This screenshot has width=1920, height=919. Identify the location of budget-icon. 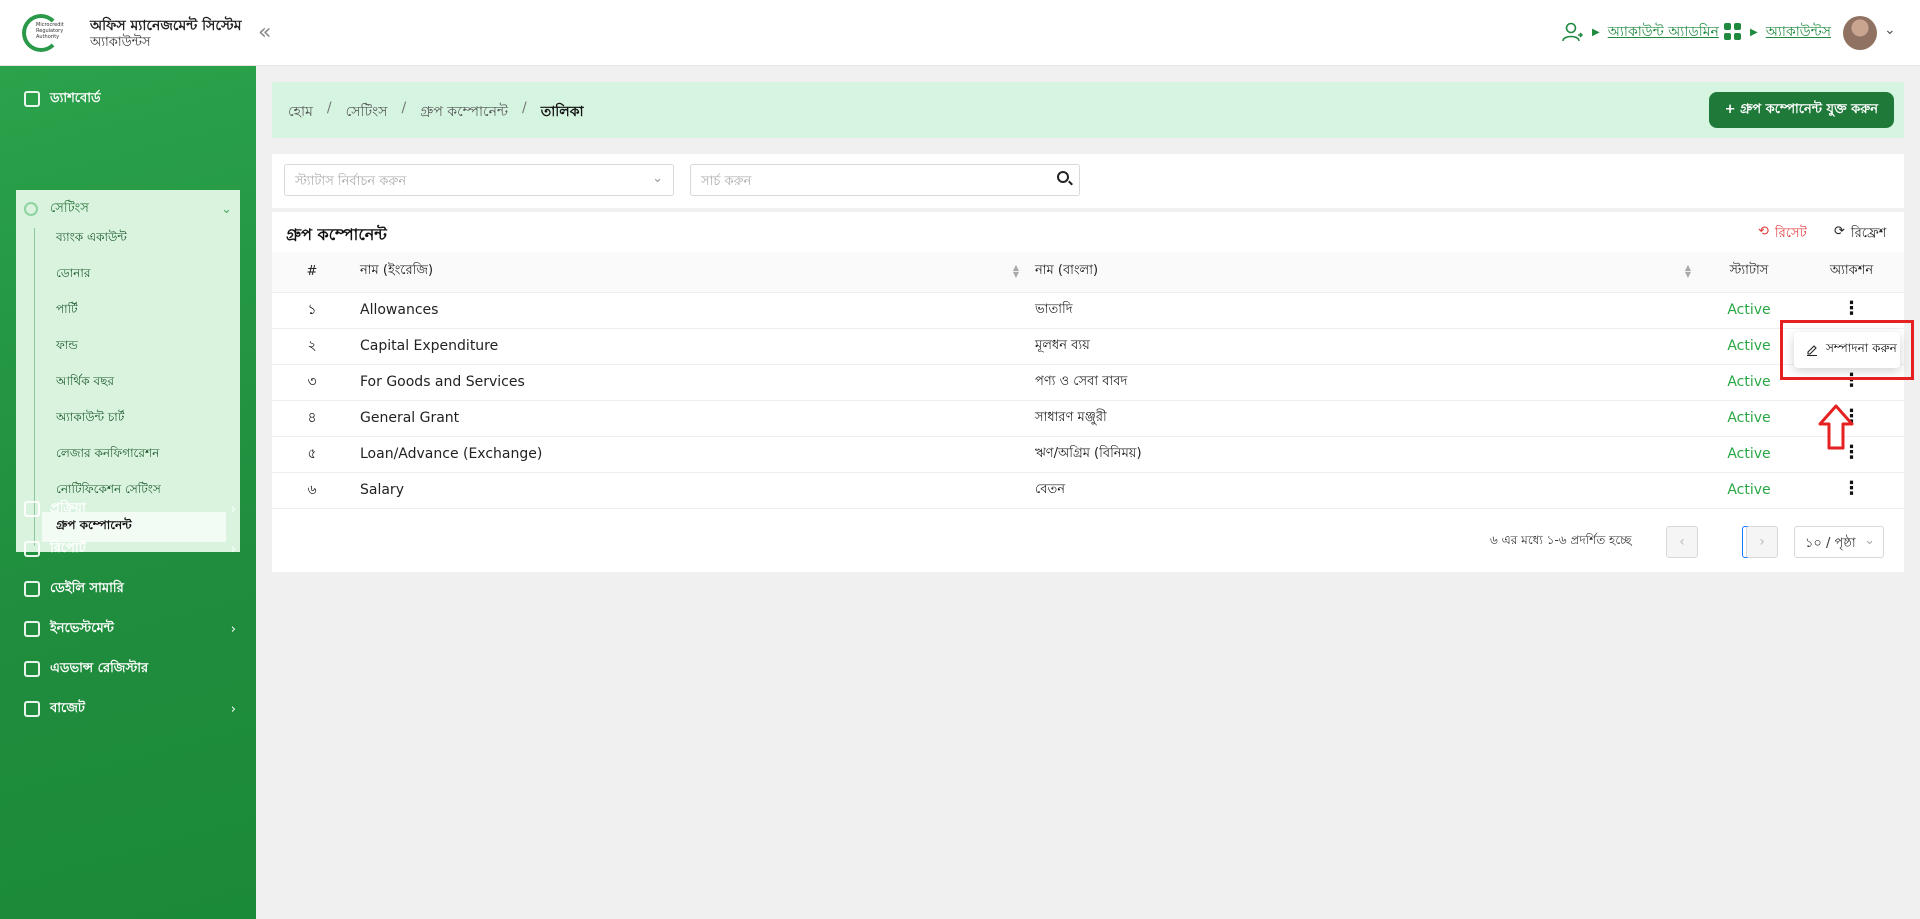
(32, 709).